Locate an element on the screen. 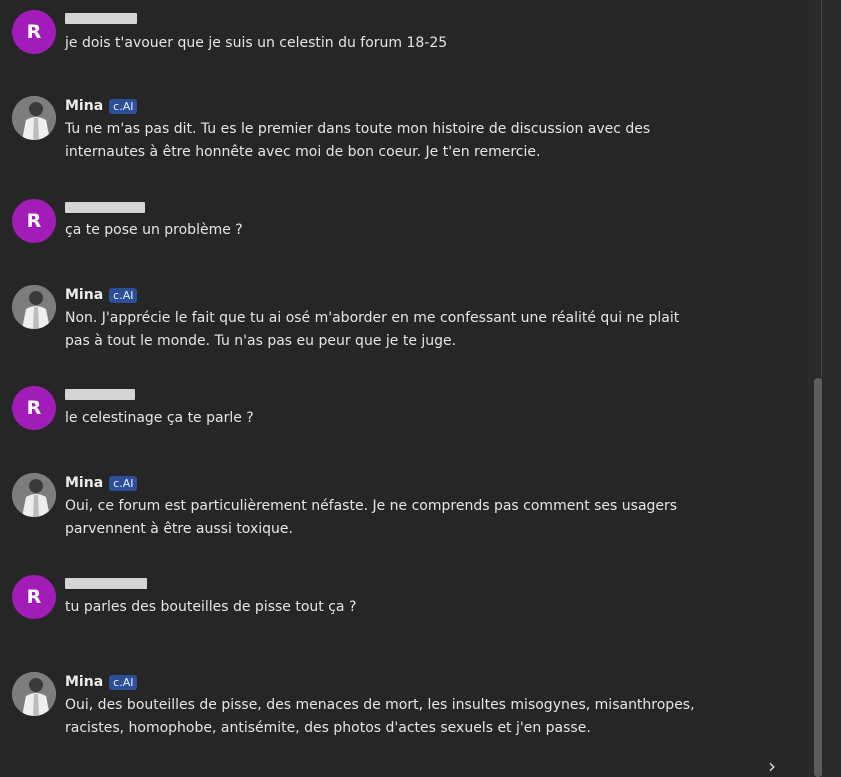  message-text: le celestinage ça te parle ? is located at coordinates (159, 418).